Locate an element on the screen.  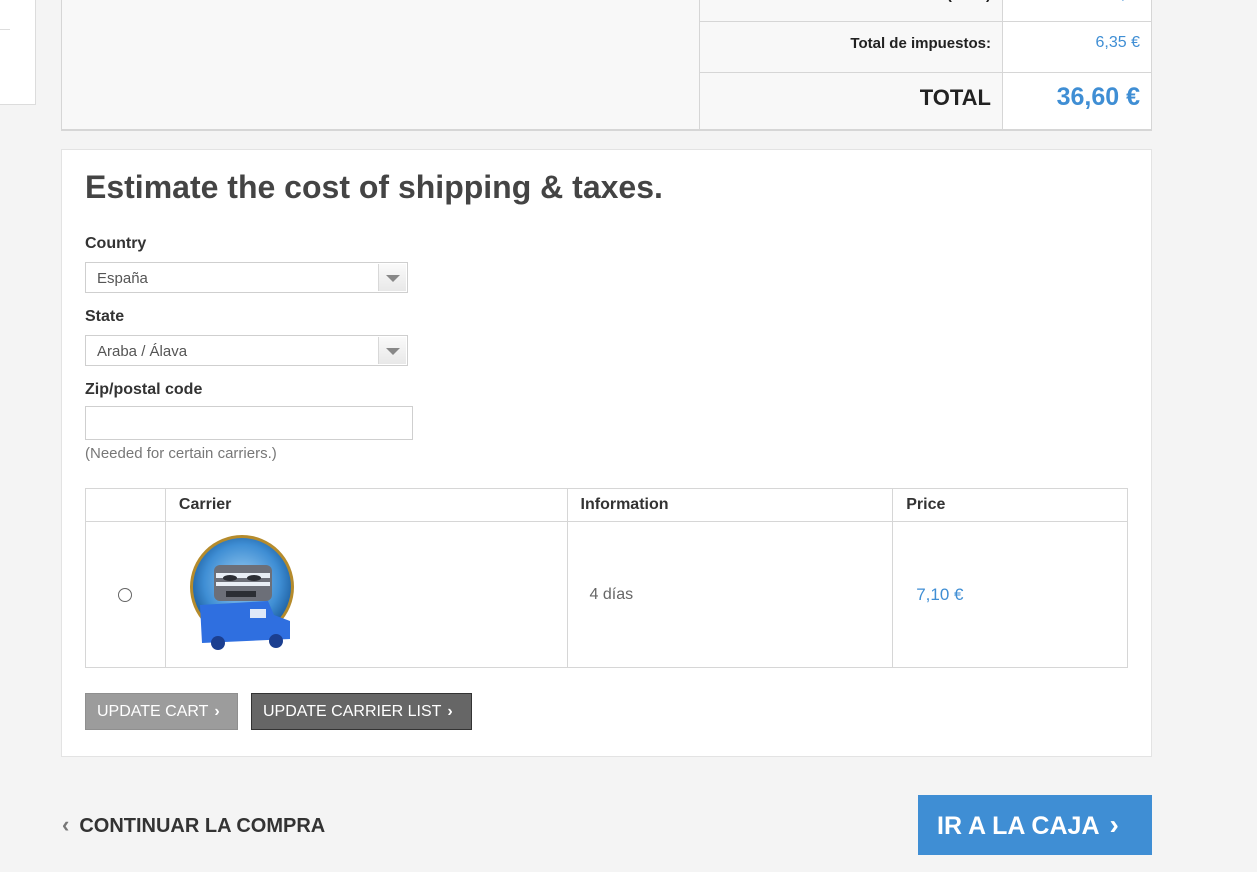
table-header-row: Carrier Information Price is located at coordinates (606, 505).